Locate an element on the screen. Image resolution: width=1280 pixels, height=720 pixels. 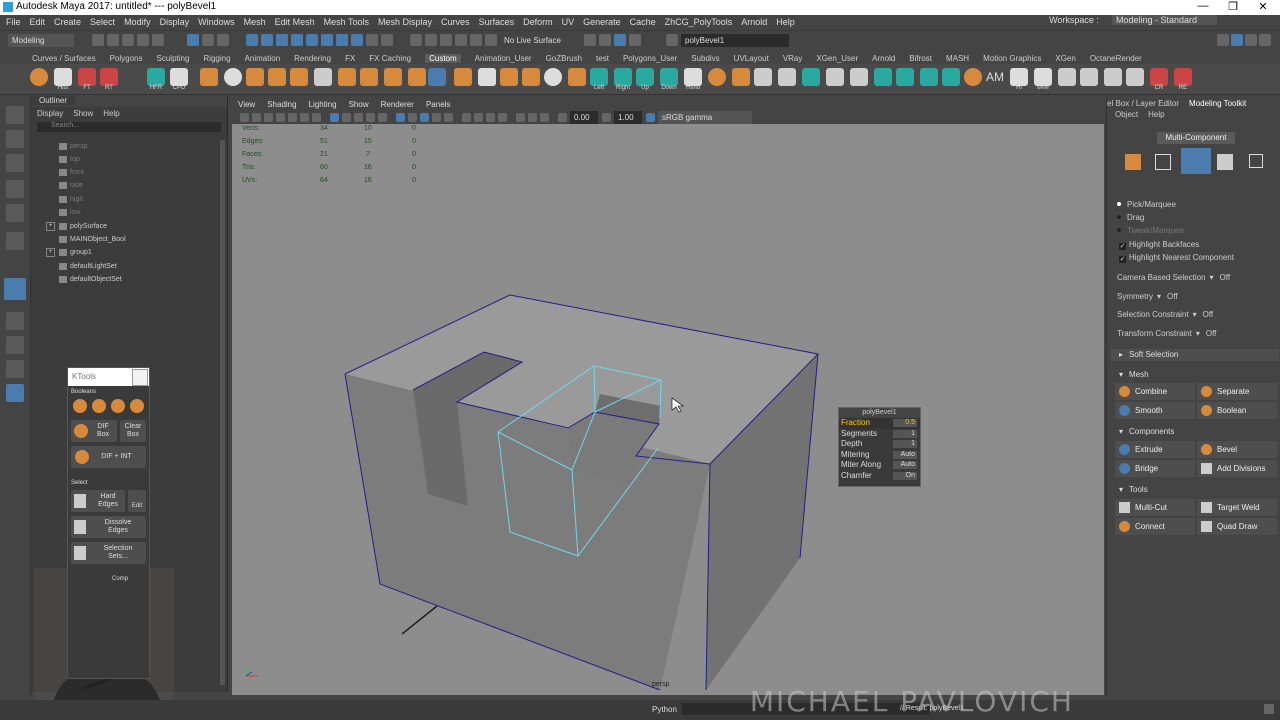
ktools-close-icon is located at coordinates (140, 377).